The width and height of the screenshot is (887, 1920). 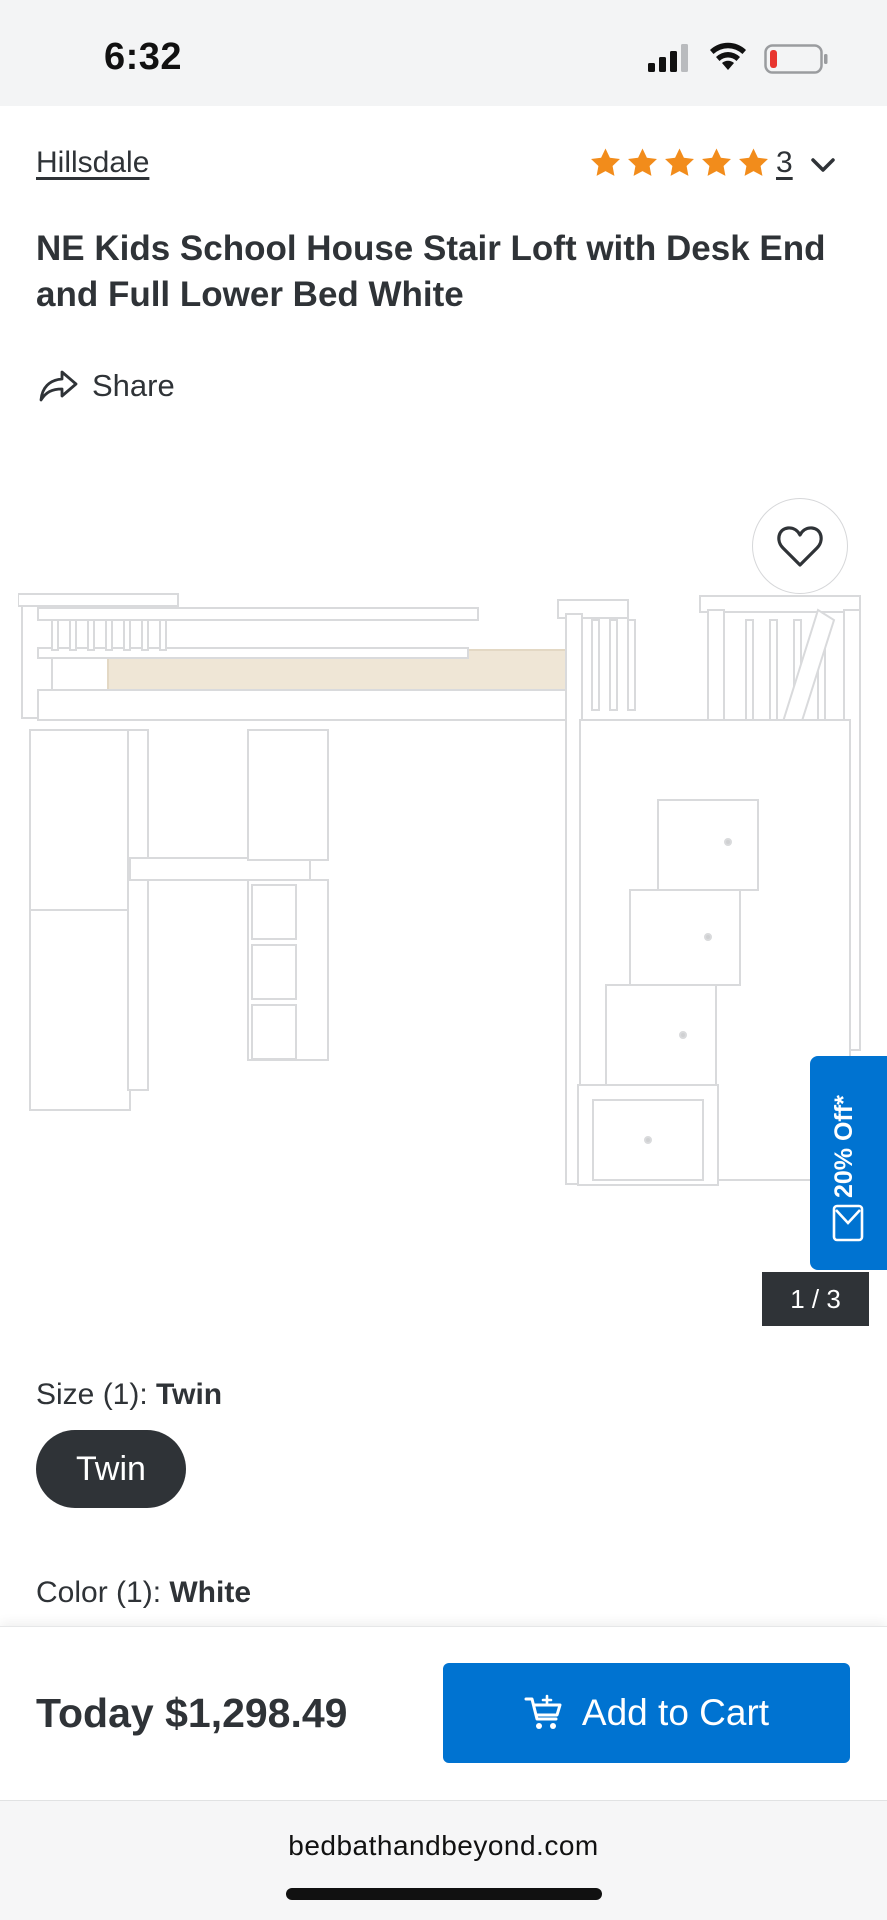 What do you see at coordinates (675, 1712) in the screenshot?
I see `add-to-cart-label: Add to Cart` at bounding box center [675, 1712].